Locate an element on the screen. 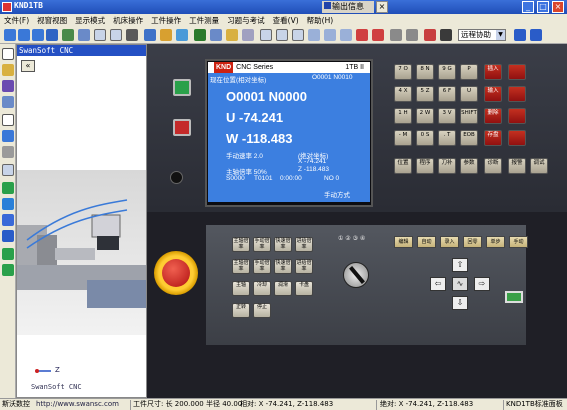 Image resolution: width=567 pixels, height=410 pixels. key-program: 程序 is located at coordinates (425, 166).